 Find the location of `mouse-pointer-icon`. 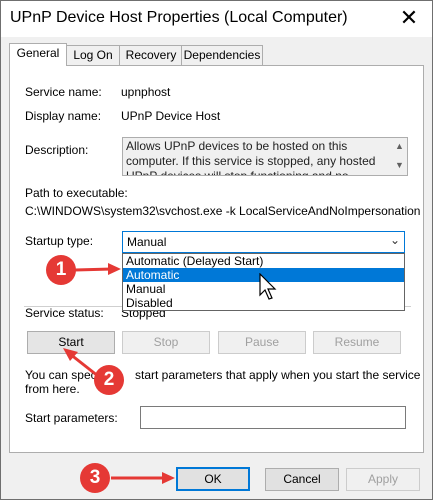

mouse-pointer-icon is located at coordinates (268, 286).